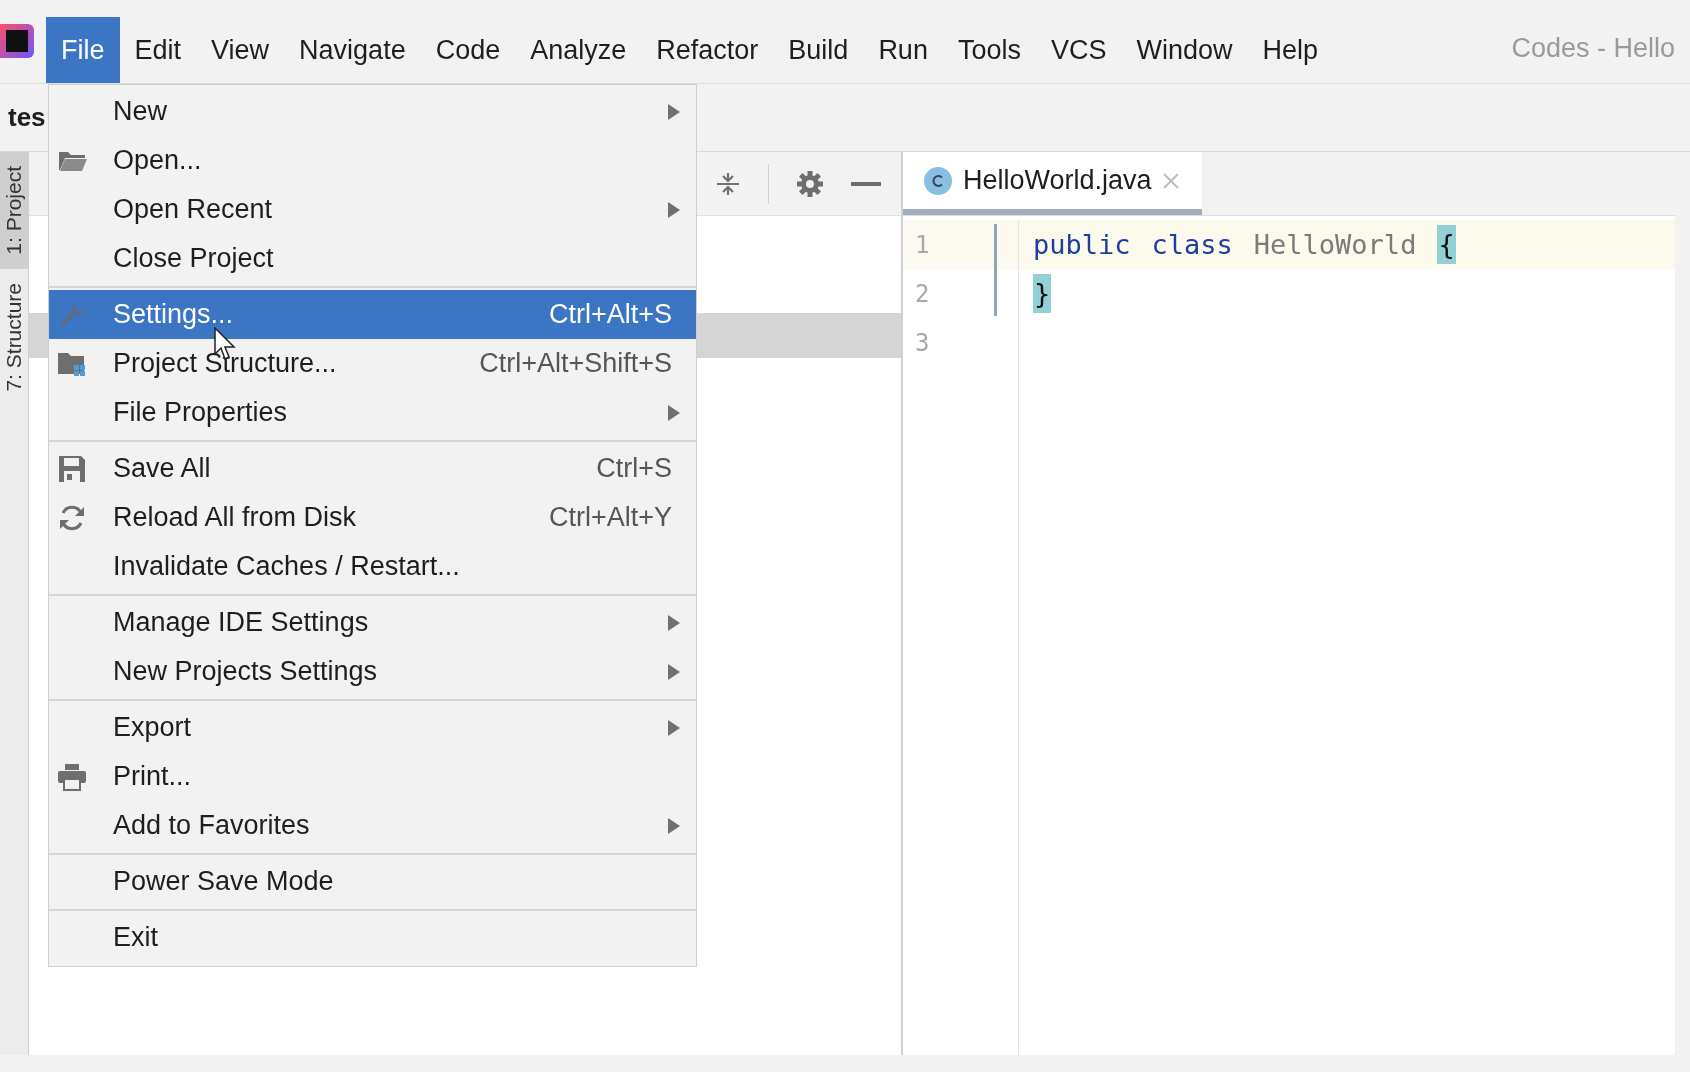 Image resolution: width=1690 pixels, height=1072 pixels. I want to click on menu-item-label: Reload All from Disk, so click(235, 517).